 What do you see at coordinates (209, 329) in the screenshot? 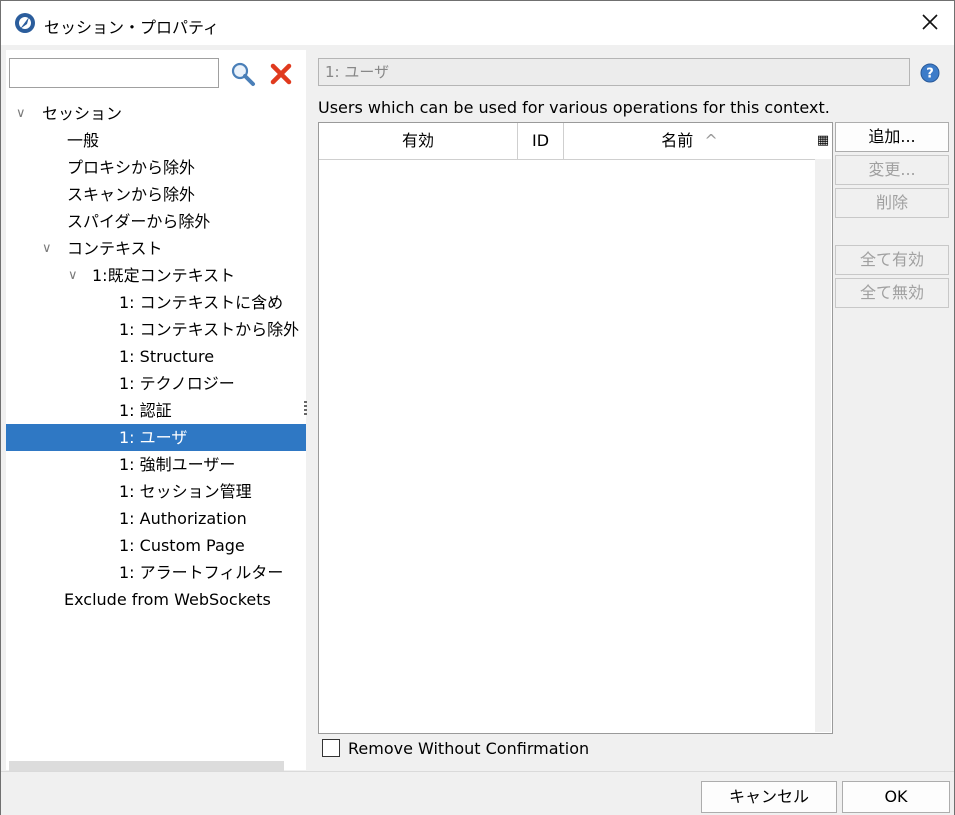
I see `tree-item-label: 1: コンテキストから除外` at bounding box center [209, 329].